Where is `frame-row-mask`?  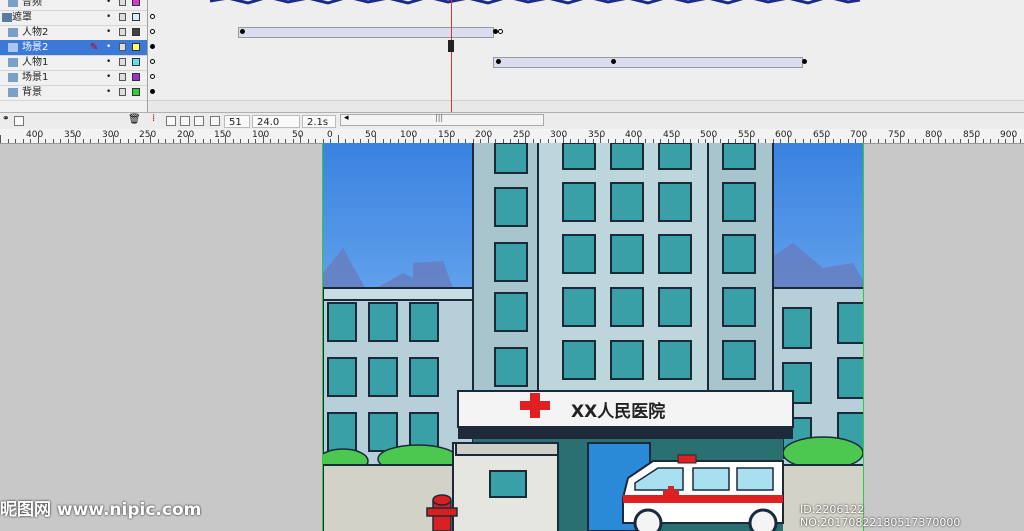
frame-row-mask is located at coordinates (586, 18).